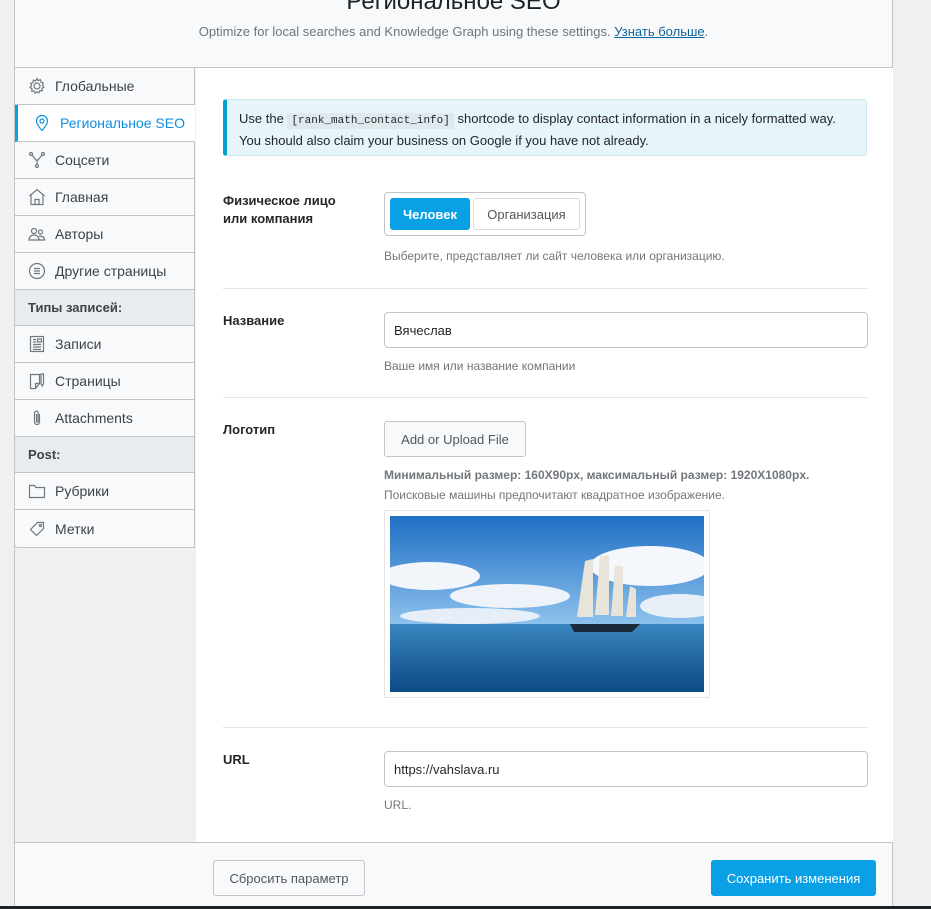 This screenshot has width=931, height=909. Describe the element at coordinates (104, 271) in the screenshot. I see `sidebar-item-other-pages: Другие страницы` at that location.